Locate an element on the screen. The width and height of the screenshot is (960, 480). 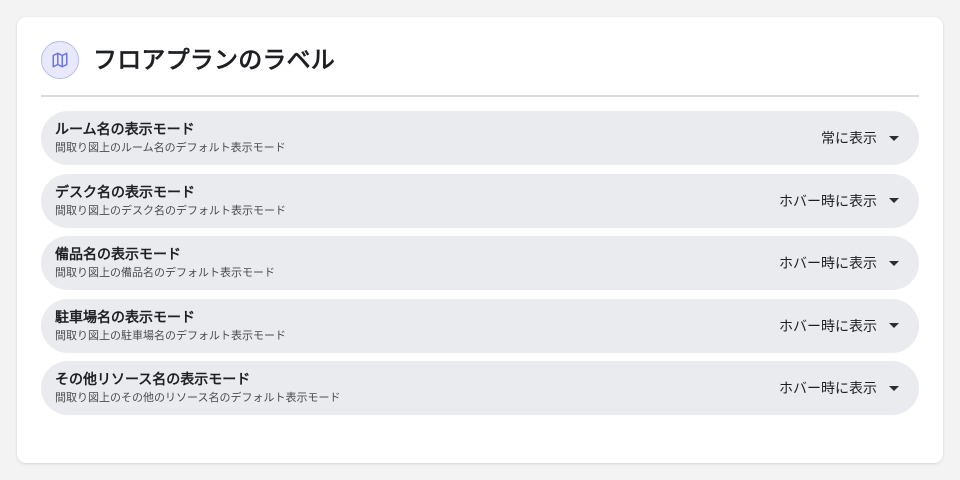
equipment-display-mode-select: ホバー時に表示 is located at coordinates (839, 263).